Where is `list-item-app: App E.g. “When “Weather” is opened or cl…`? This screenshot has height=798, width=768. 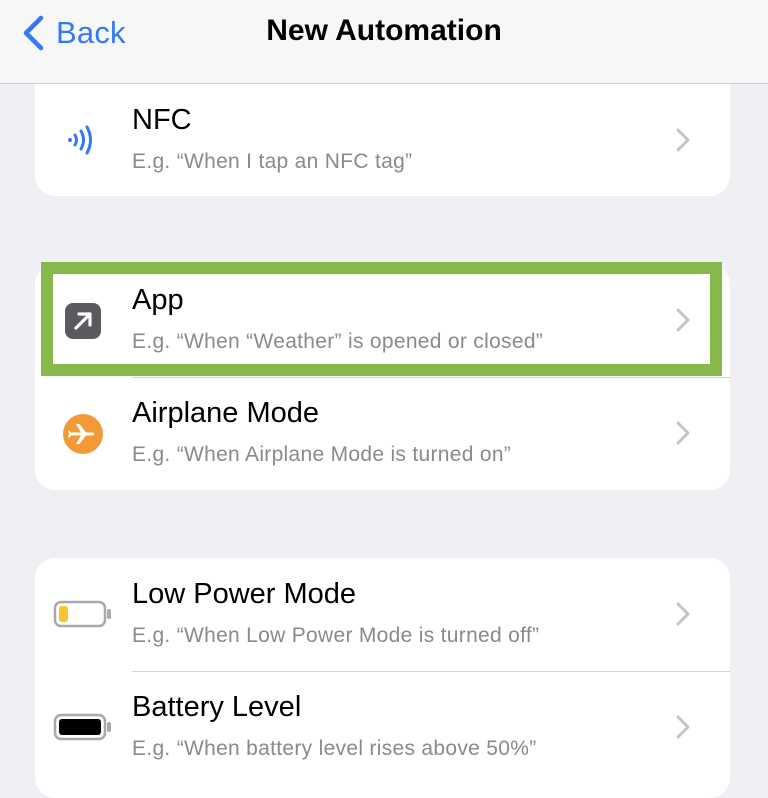 list-item-app: App E.g. “When “Weather” is opened or cl… is located at coordinates (382, 320).